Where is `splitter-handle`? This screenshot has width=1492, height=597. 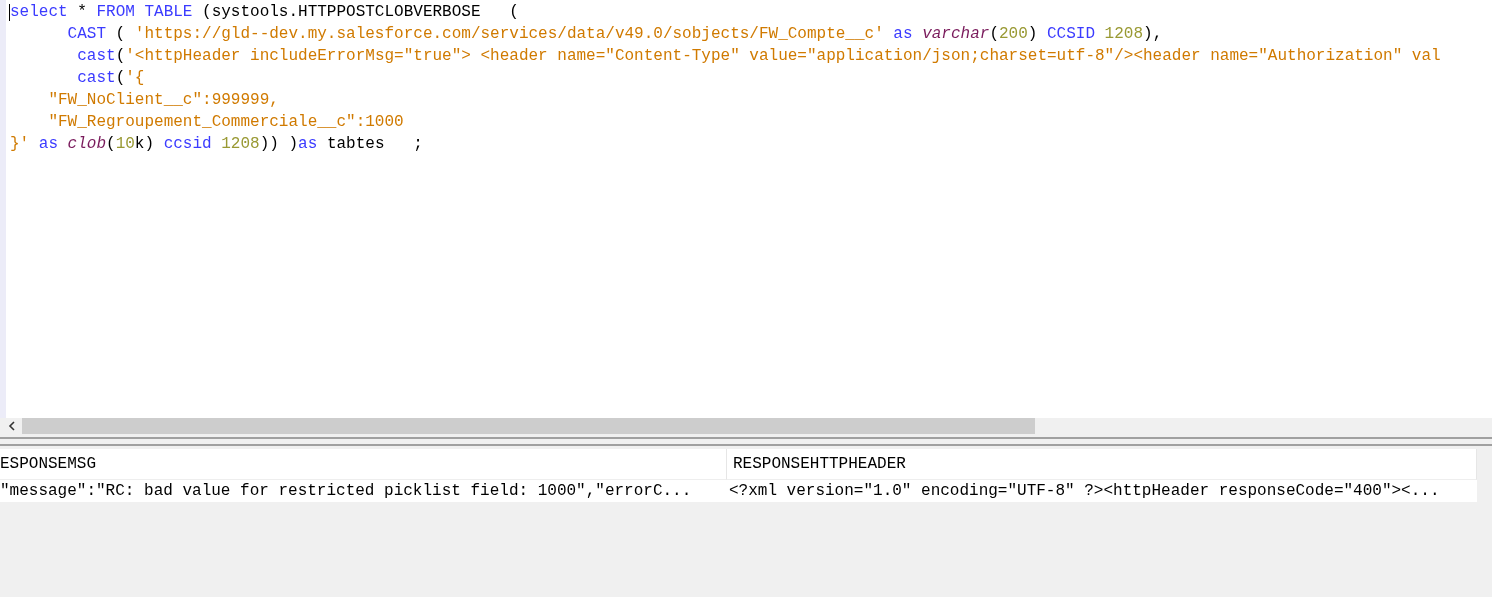 splitter-handle is located at coordinates (746, 441).